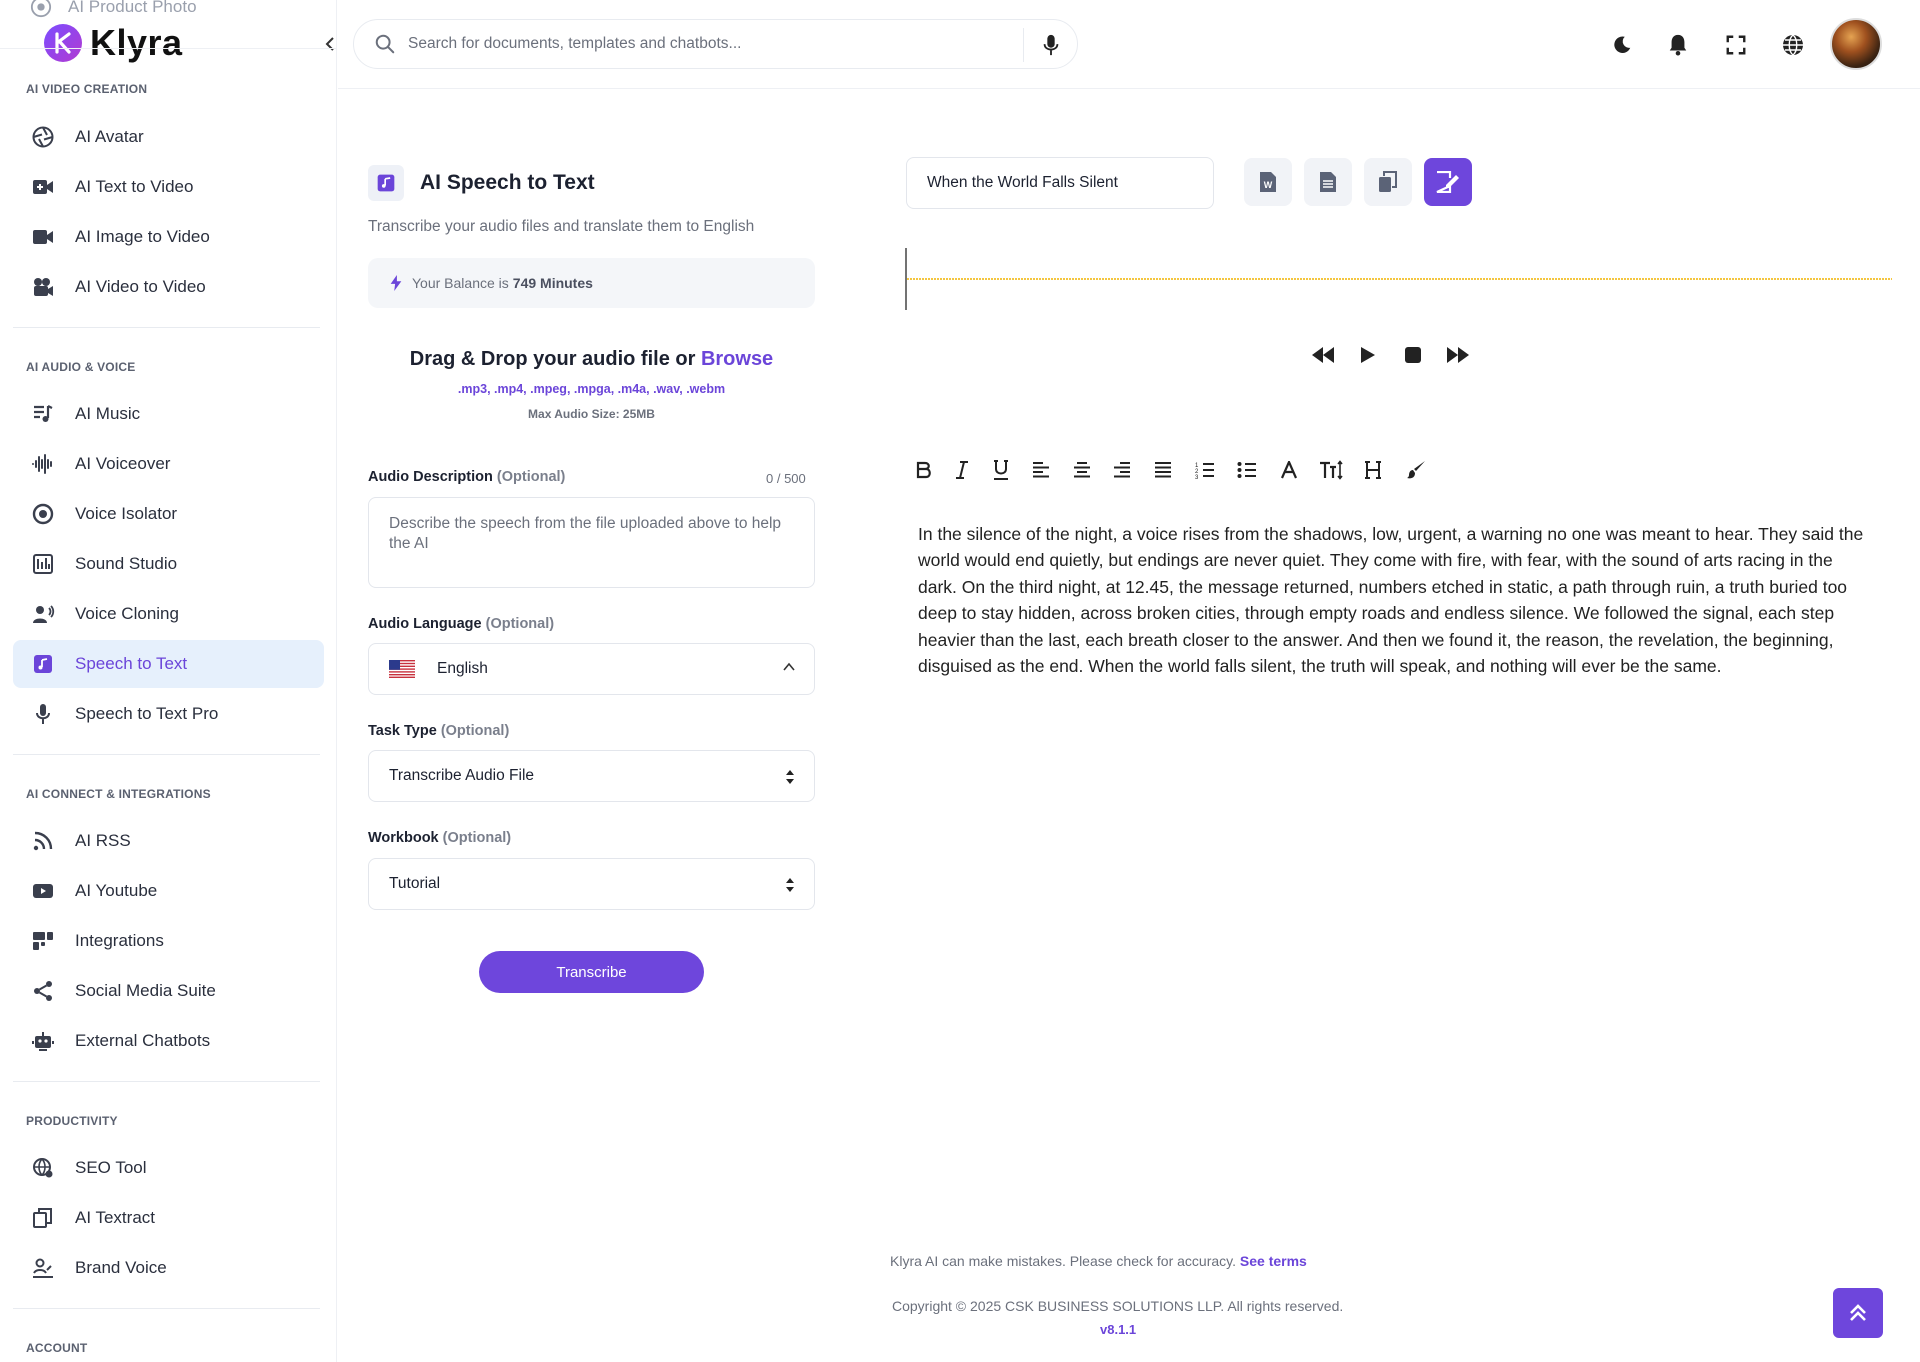 The height and width of the screenshot is (1362, 1920). Describe the element at coordinates (1050, 45) in the screenshot. I see `voice-search-button` at that location.